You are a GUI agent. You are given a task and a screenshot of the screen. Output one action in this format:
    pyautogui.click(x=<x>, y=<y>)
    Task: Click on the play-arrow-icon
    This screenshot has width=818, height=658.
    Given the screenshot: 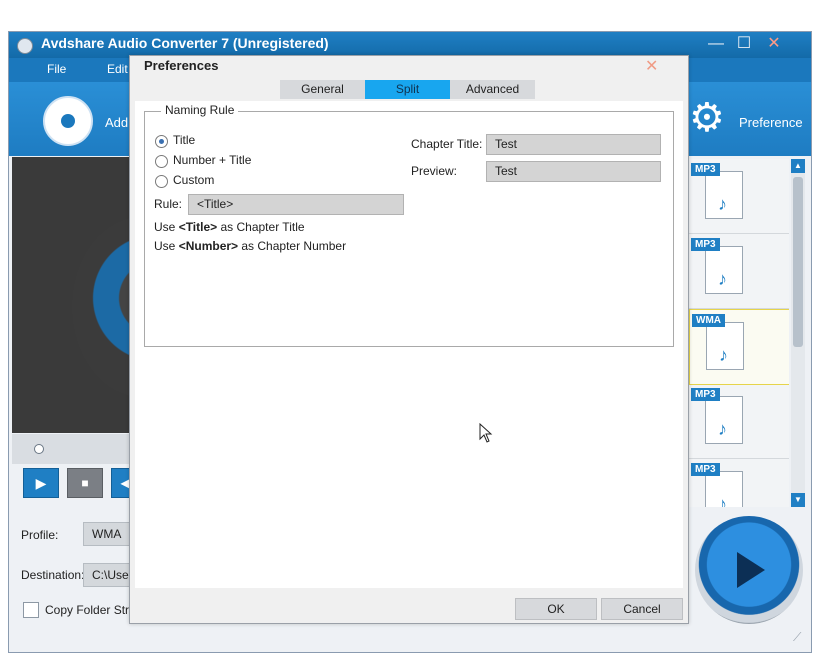 What is the action you would take?
    pyautogui.click(x=751, y=570)
    